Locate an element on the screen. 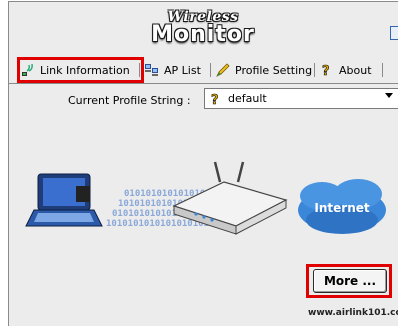 This screenshot has width=398, height=326. cloud-label: Internet is located at coordinates (341, 208).